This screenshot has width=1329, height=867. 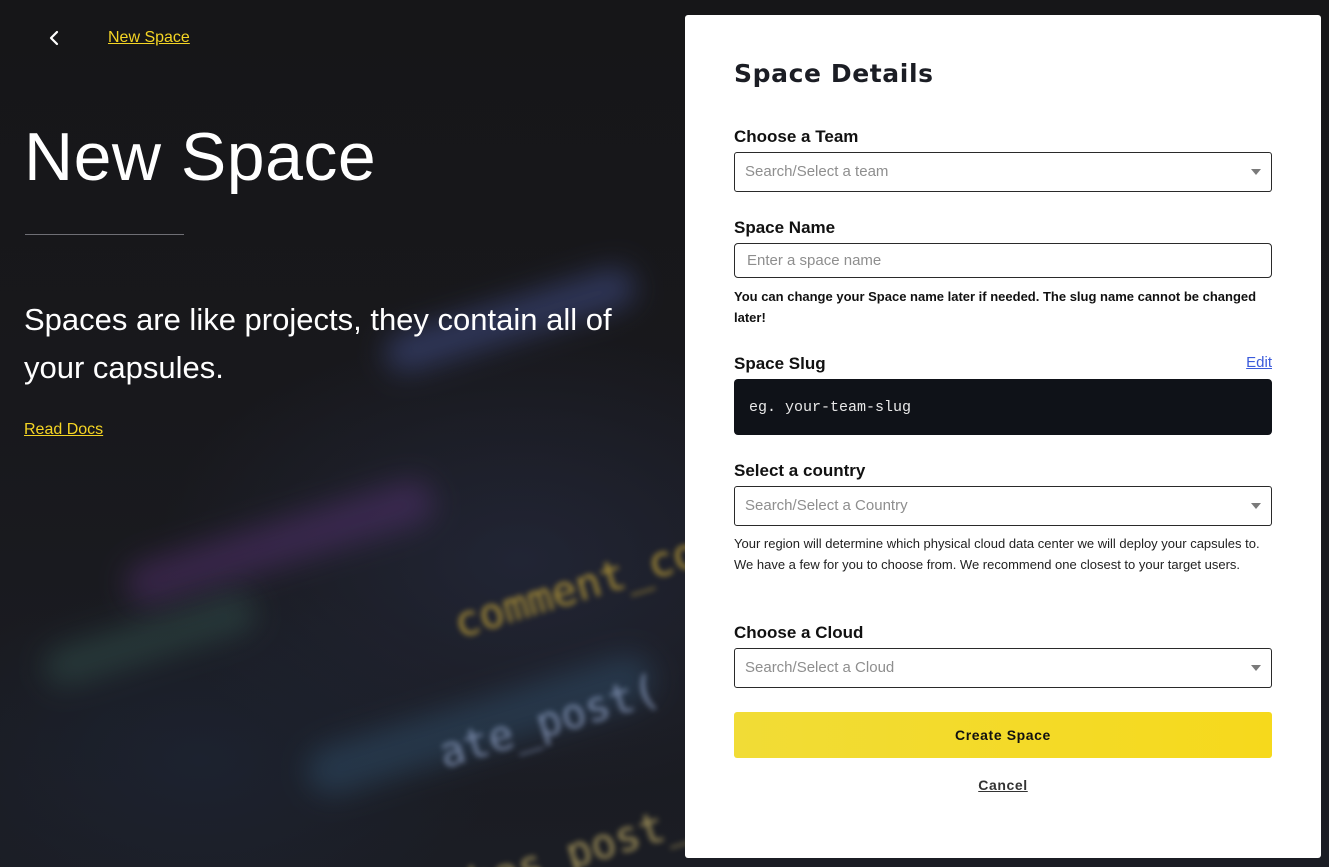 I want to click on space-slug-label: Space Slug, so click(x=780, y=363).